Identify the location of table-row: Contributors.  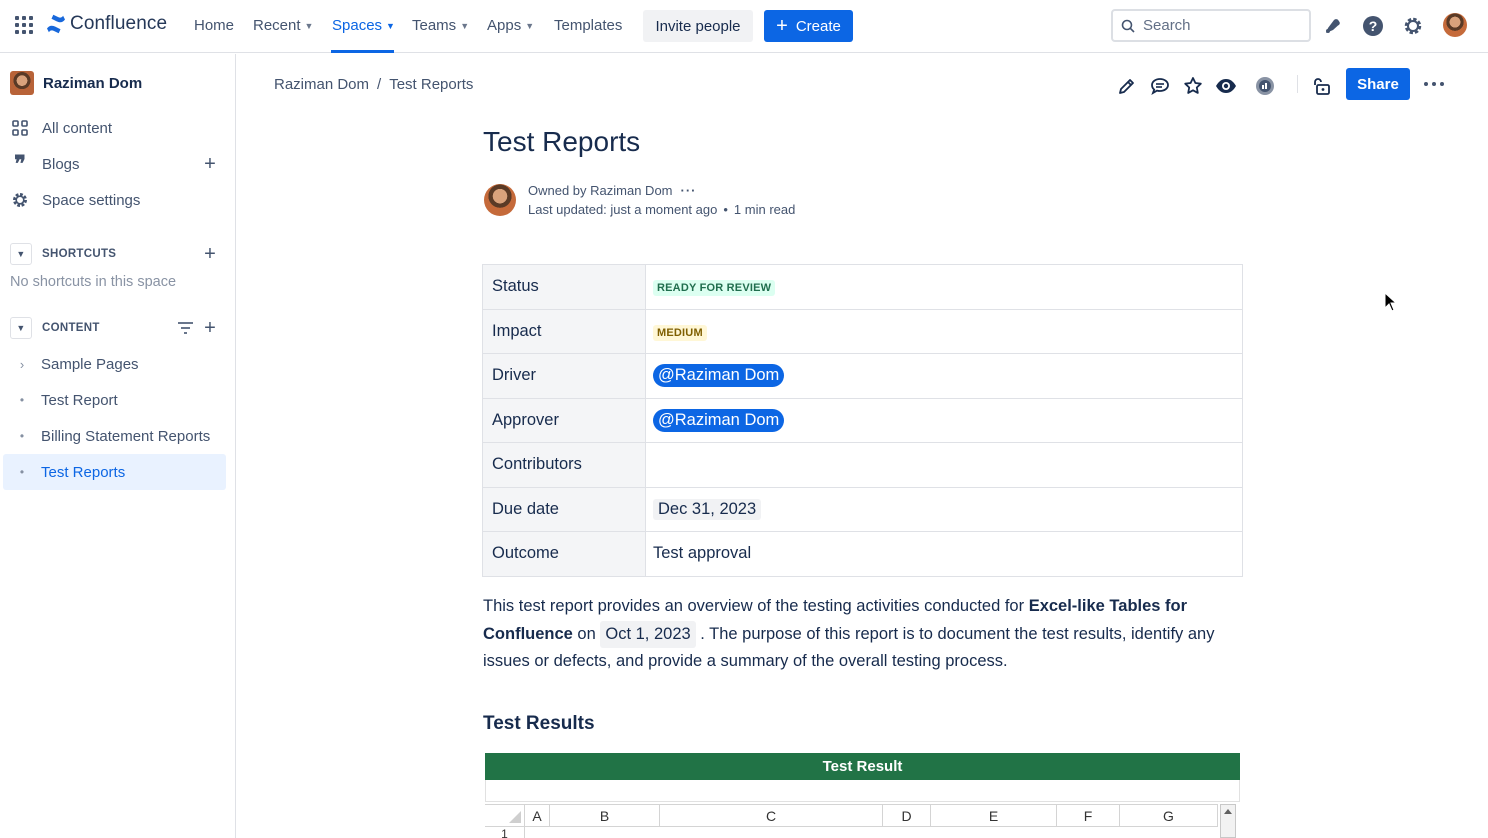
(862, 465).